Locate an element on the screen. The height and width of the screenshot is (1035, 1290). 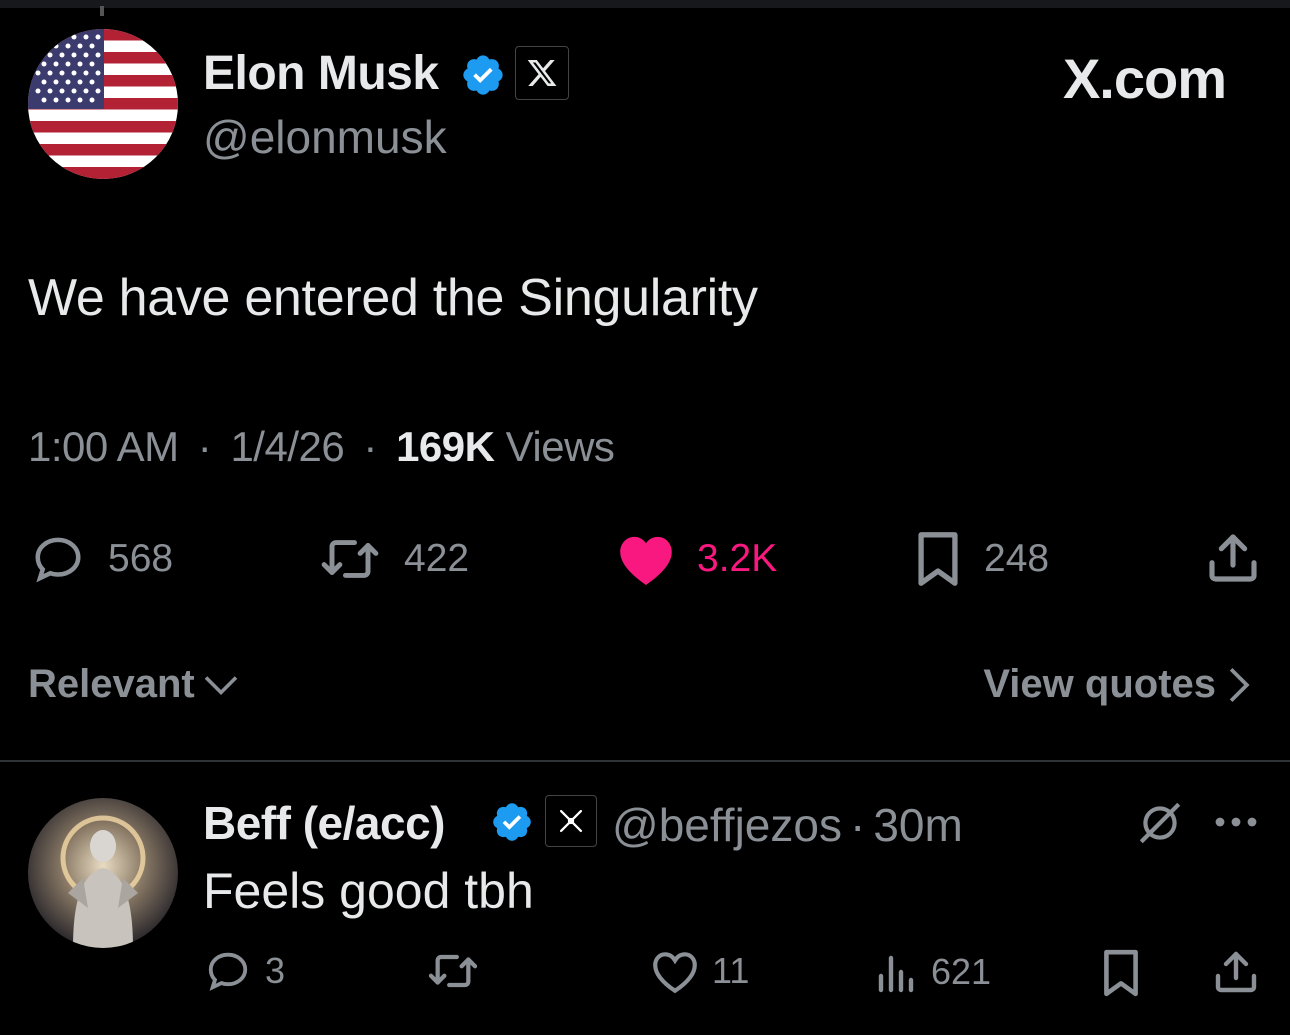
reply-reply-count: 3 is located at coordinates (275, 970).